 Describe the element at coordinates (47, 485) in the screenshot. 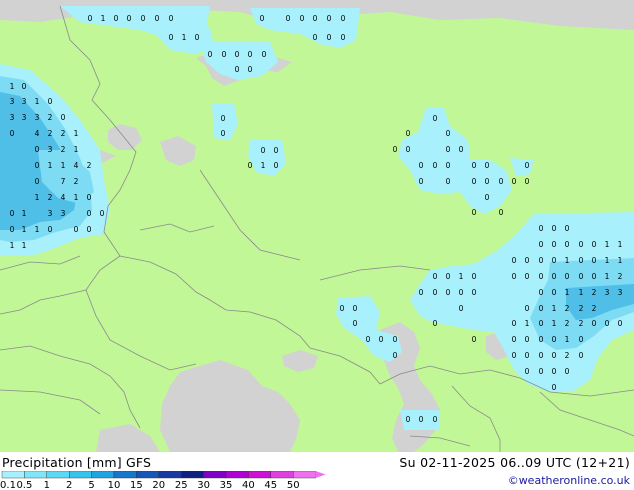

I see `legend-label: 1` at that location.